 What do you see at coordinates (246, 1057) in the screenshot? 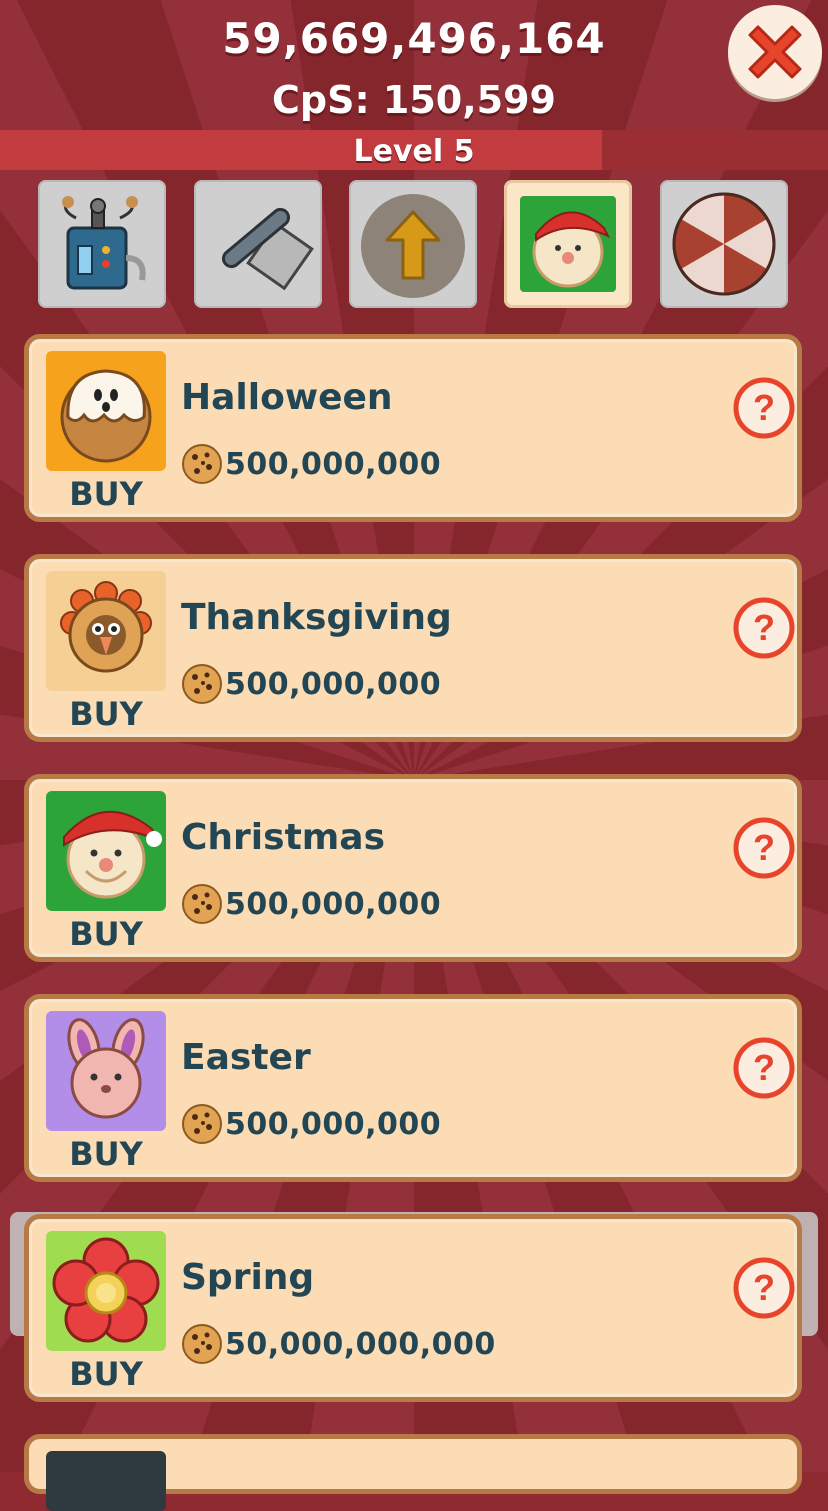
I see `item-name: Easter` at bounding box center [246, 1057].